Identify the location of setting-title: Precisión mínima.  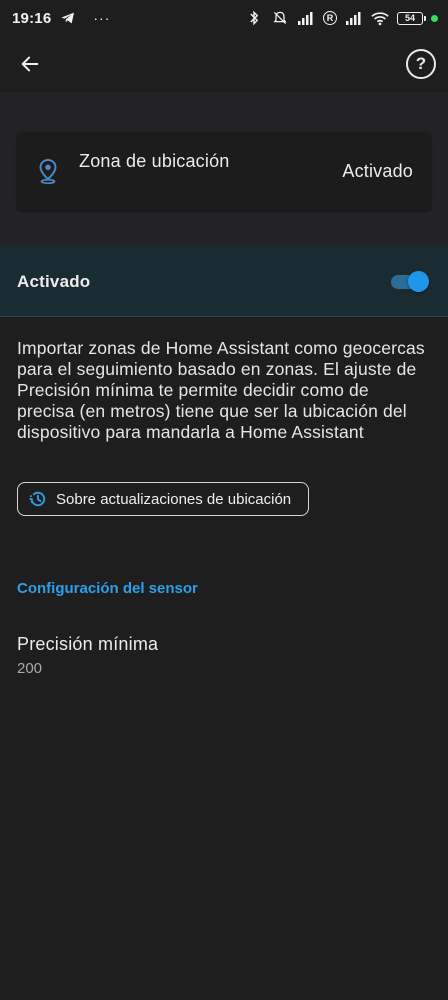
(88, 644).